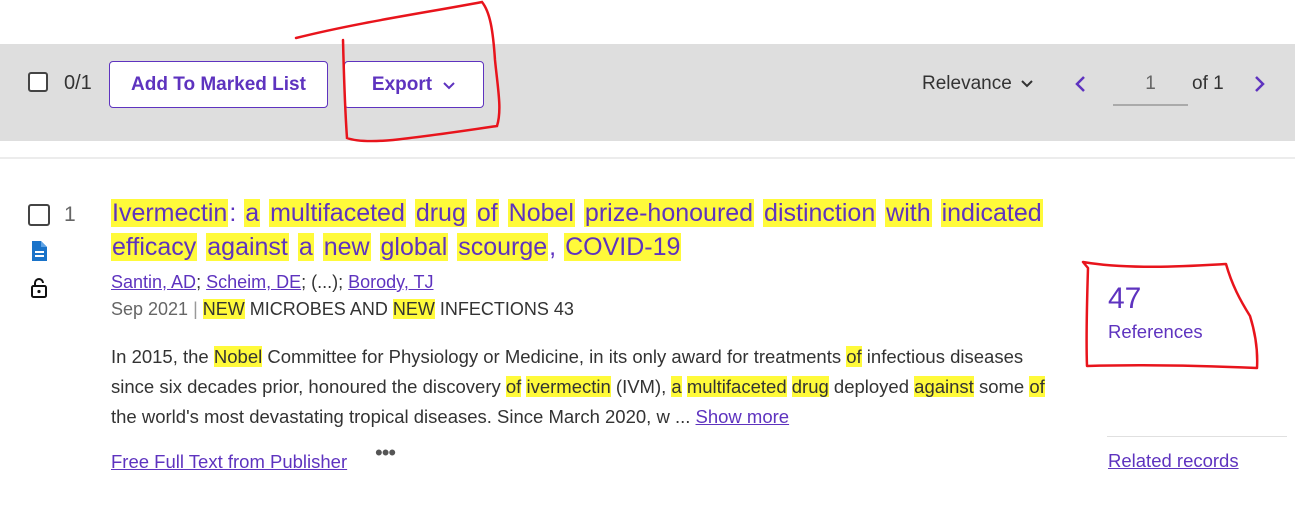 The height and width of the screenshot is (505, 1295). What do you see at coordinates (440, 213) in the screenshot?
I see `title-highlight: drug` at bounding box center [440, 213].